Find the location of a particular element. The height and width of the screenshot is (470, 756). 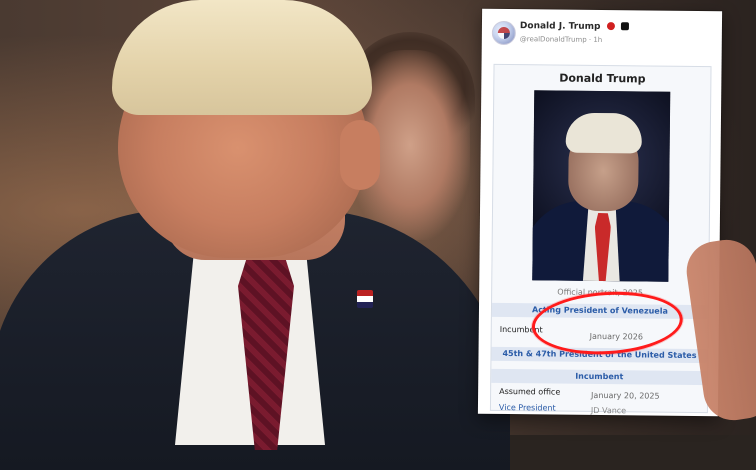

vice-president-label: Vice President is located at coordinates (527, 408).